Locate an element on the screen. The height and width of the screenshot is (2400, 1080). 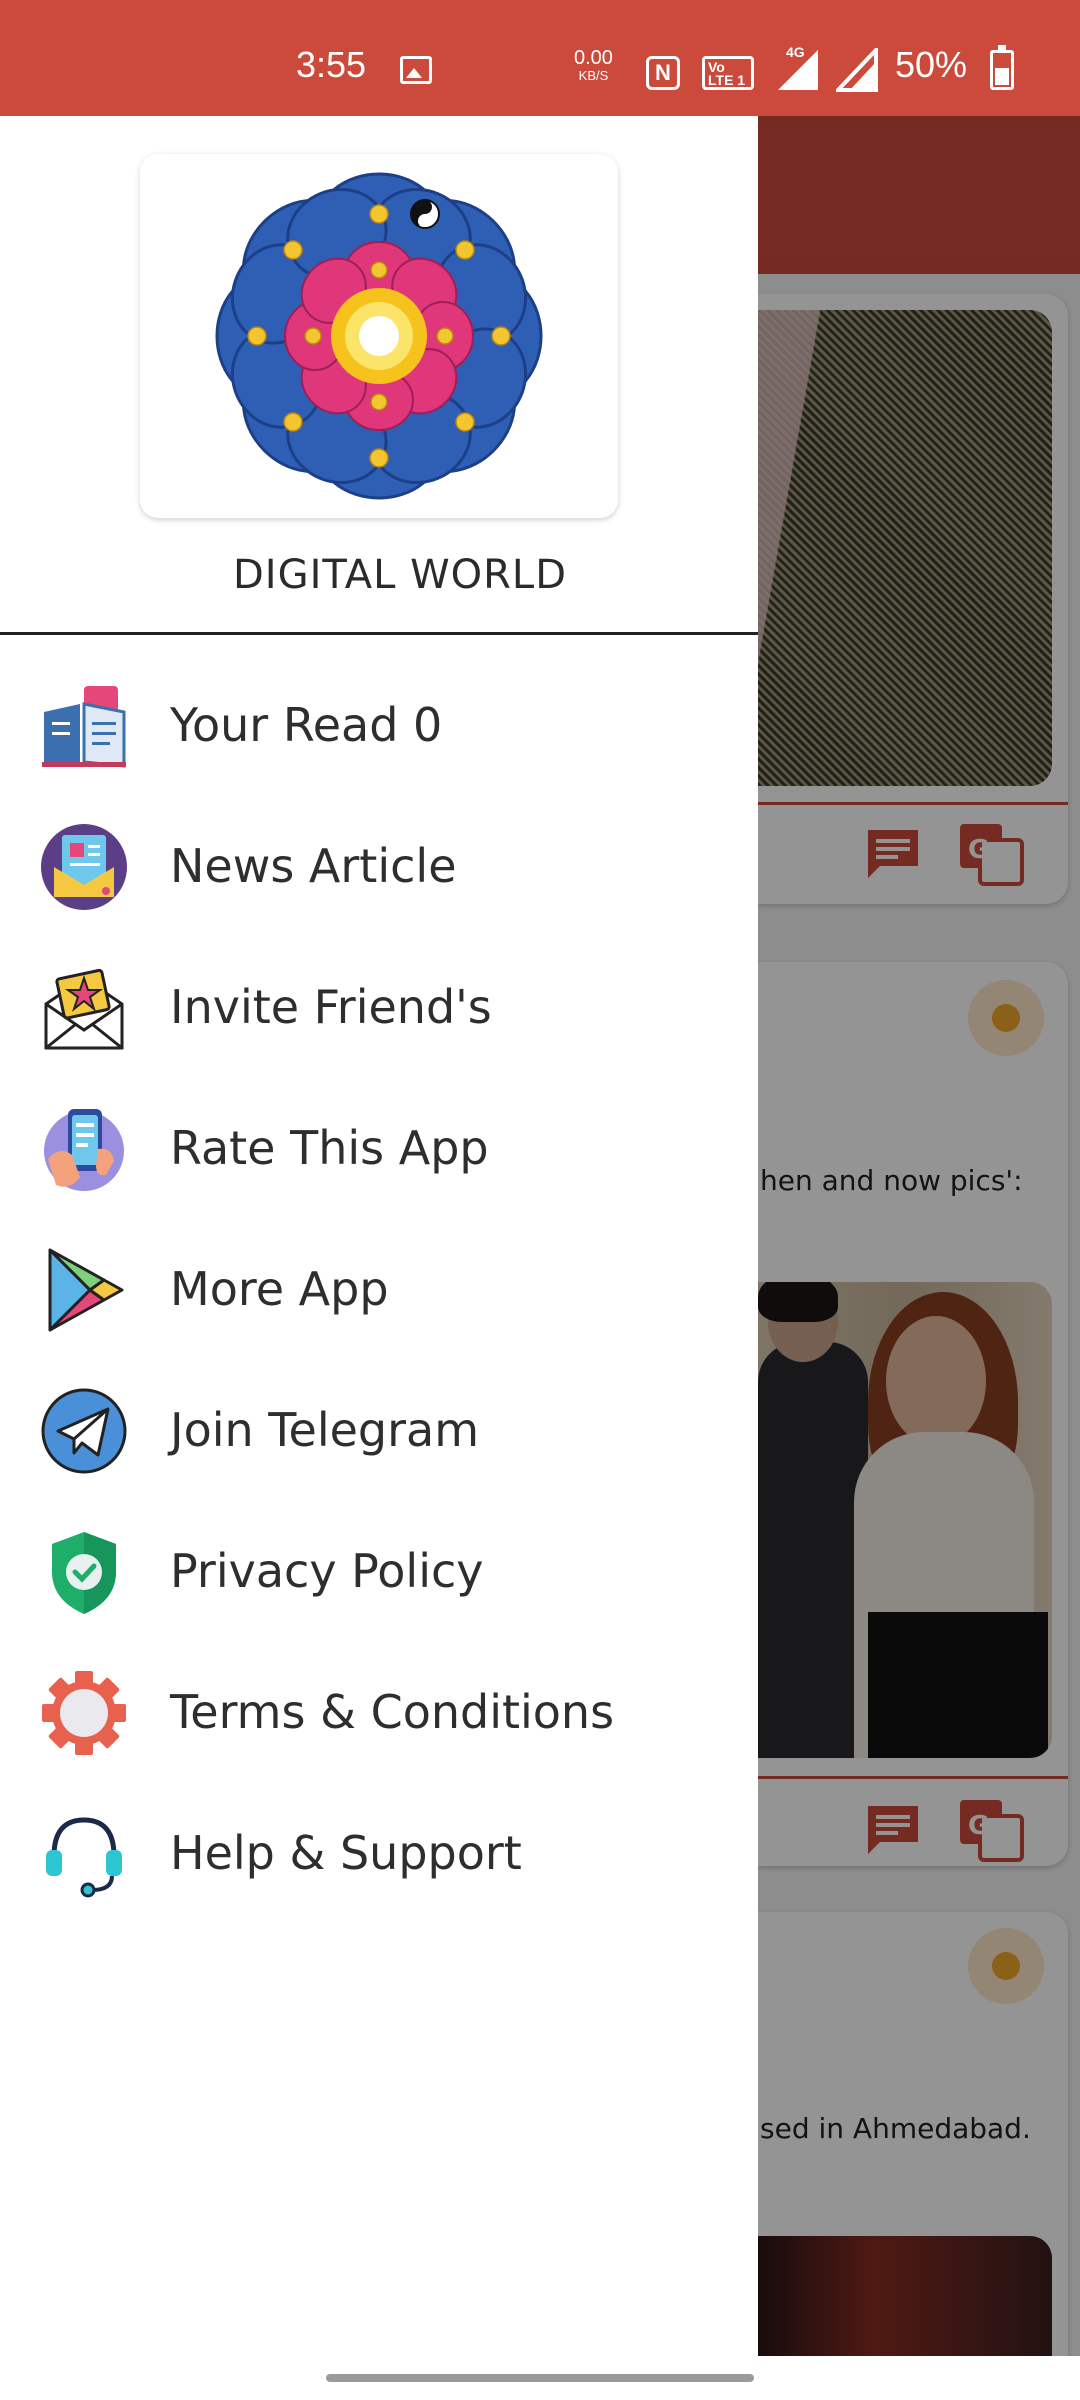
menu-item-label: Help & Support is located at coordinates (346, 1853).